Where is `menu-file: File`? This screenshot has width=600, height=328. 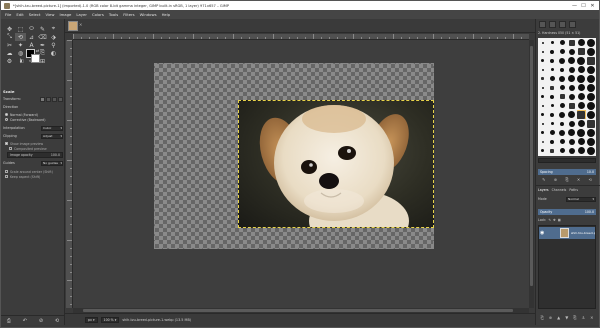
menu-file: File is located at coordinates (8, 14).